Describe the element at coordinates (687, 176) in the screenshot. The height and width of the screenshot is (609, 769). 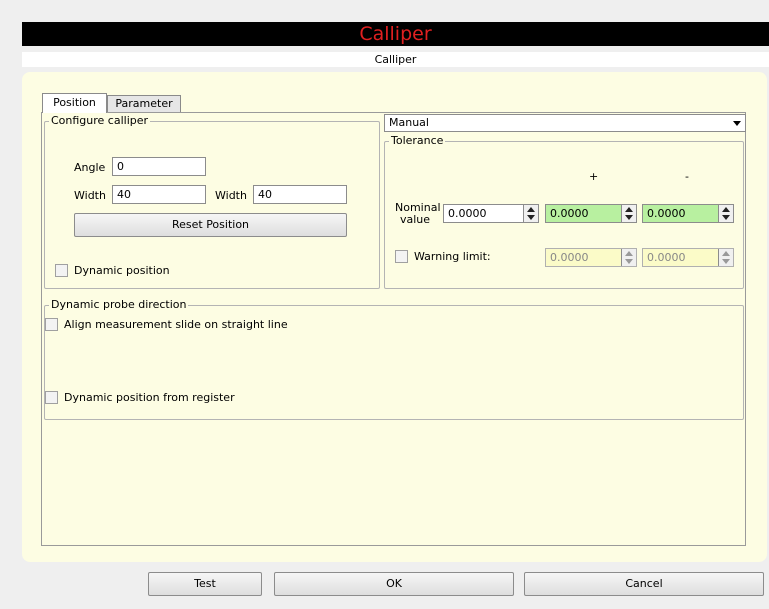
I see `minus-header: -` at that location.